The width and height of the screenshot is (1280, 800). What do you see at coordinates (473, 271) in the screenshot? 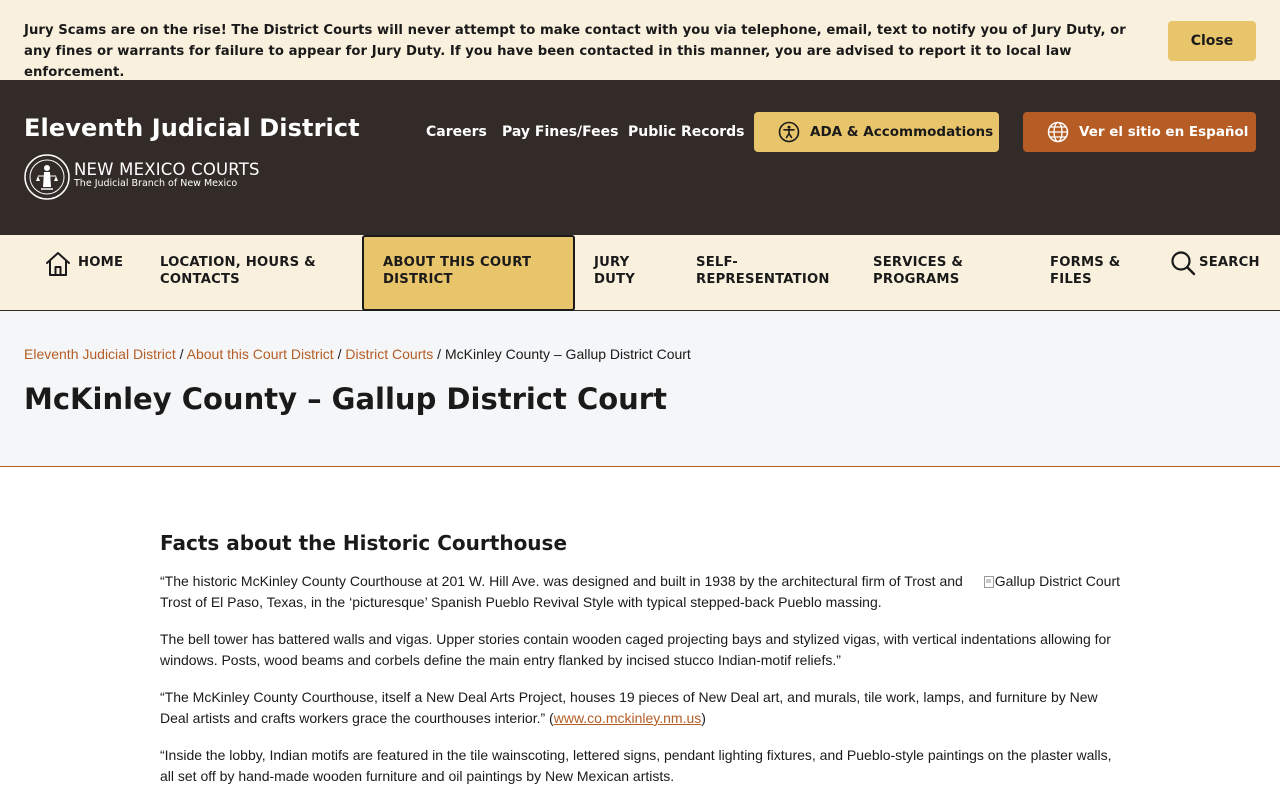
I see `nav-about-court-district: About this Court District` at bounding box center [473, 271].